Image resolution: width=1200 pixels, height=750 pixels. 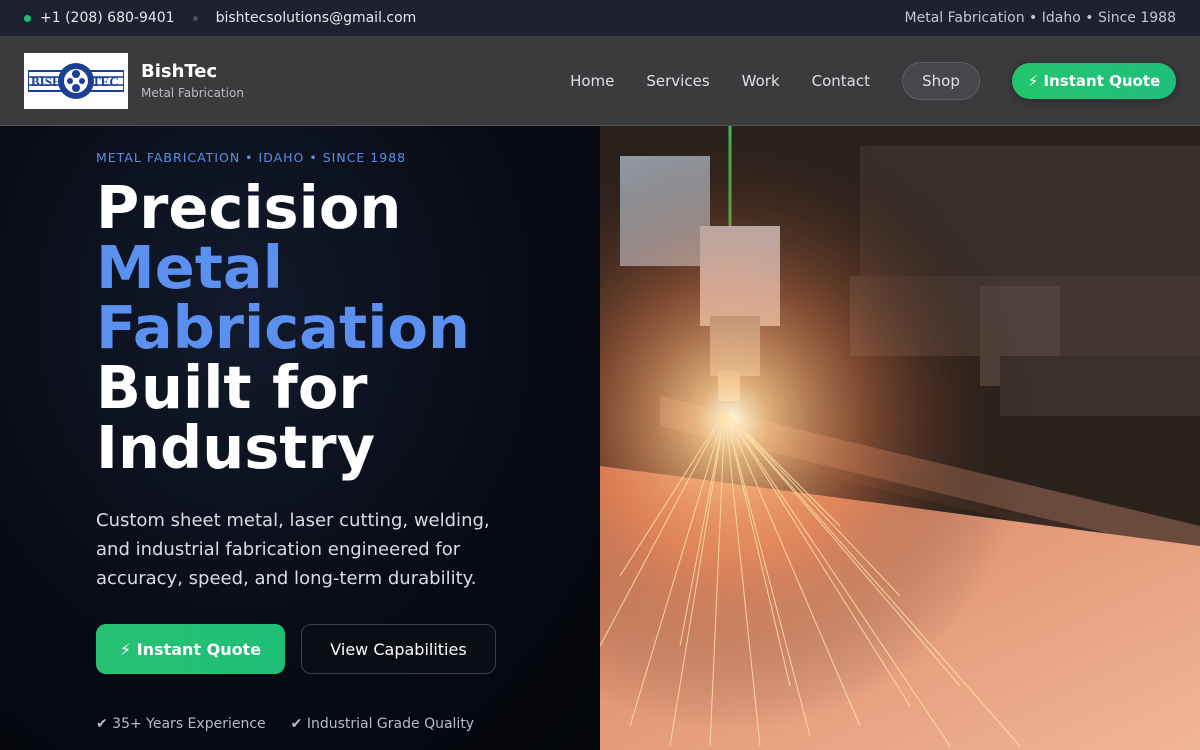 What do you see at coordinates (382, 724) in the screenshot?
I see `badge-quality: ✔ Industrial Grade Quality` at bounding box center [382, 724].